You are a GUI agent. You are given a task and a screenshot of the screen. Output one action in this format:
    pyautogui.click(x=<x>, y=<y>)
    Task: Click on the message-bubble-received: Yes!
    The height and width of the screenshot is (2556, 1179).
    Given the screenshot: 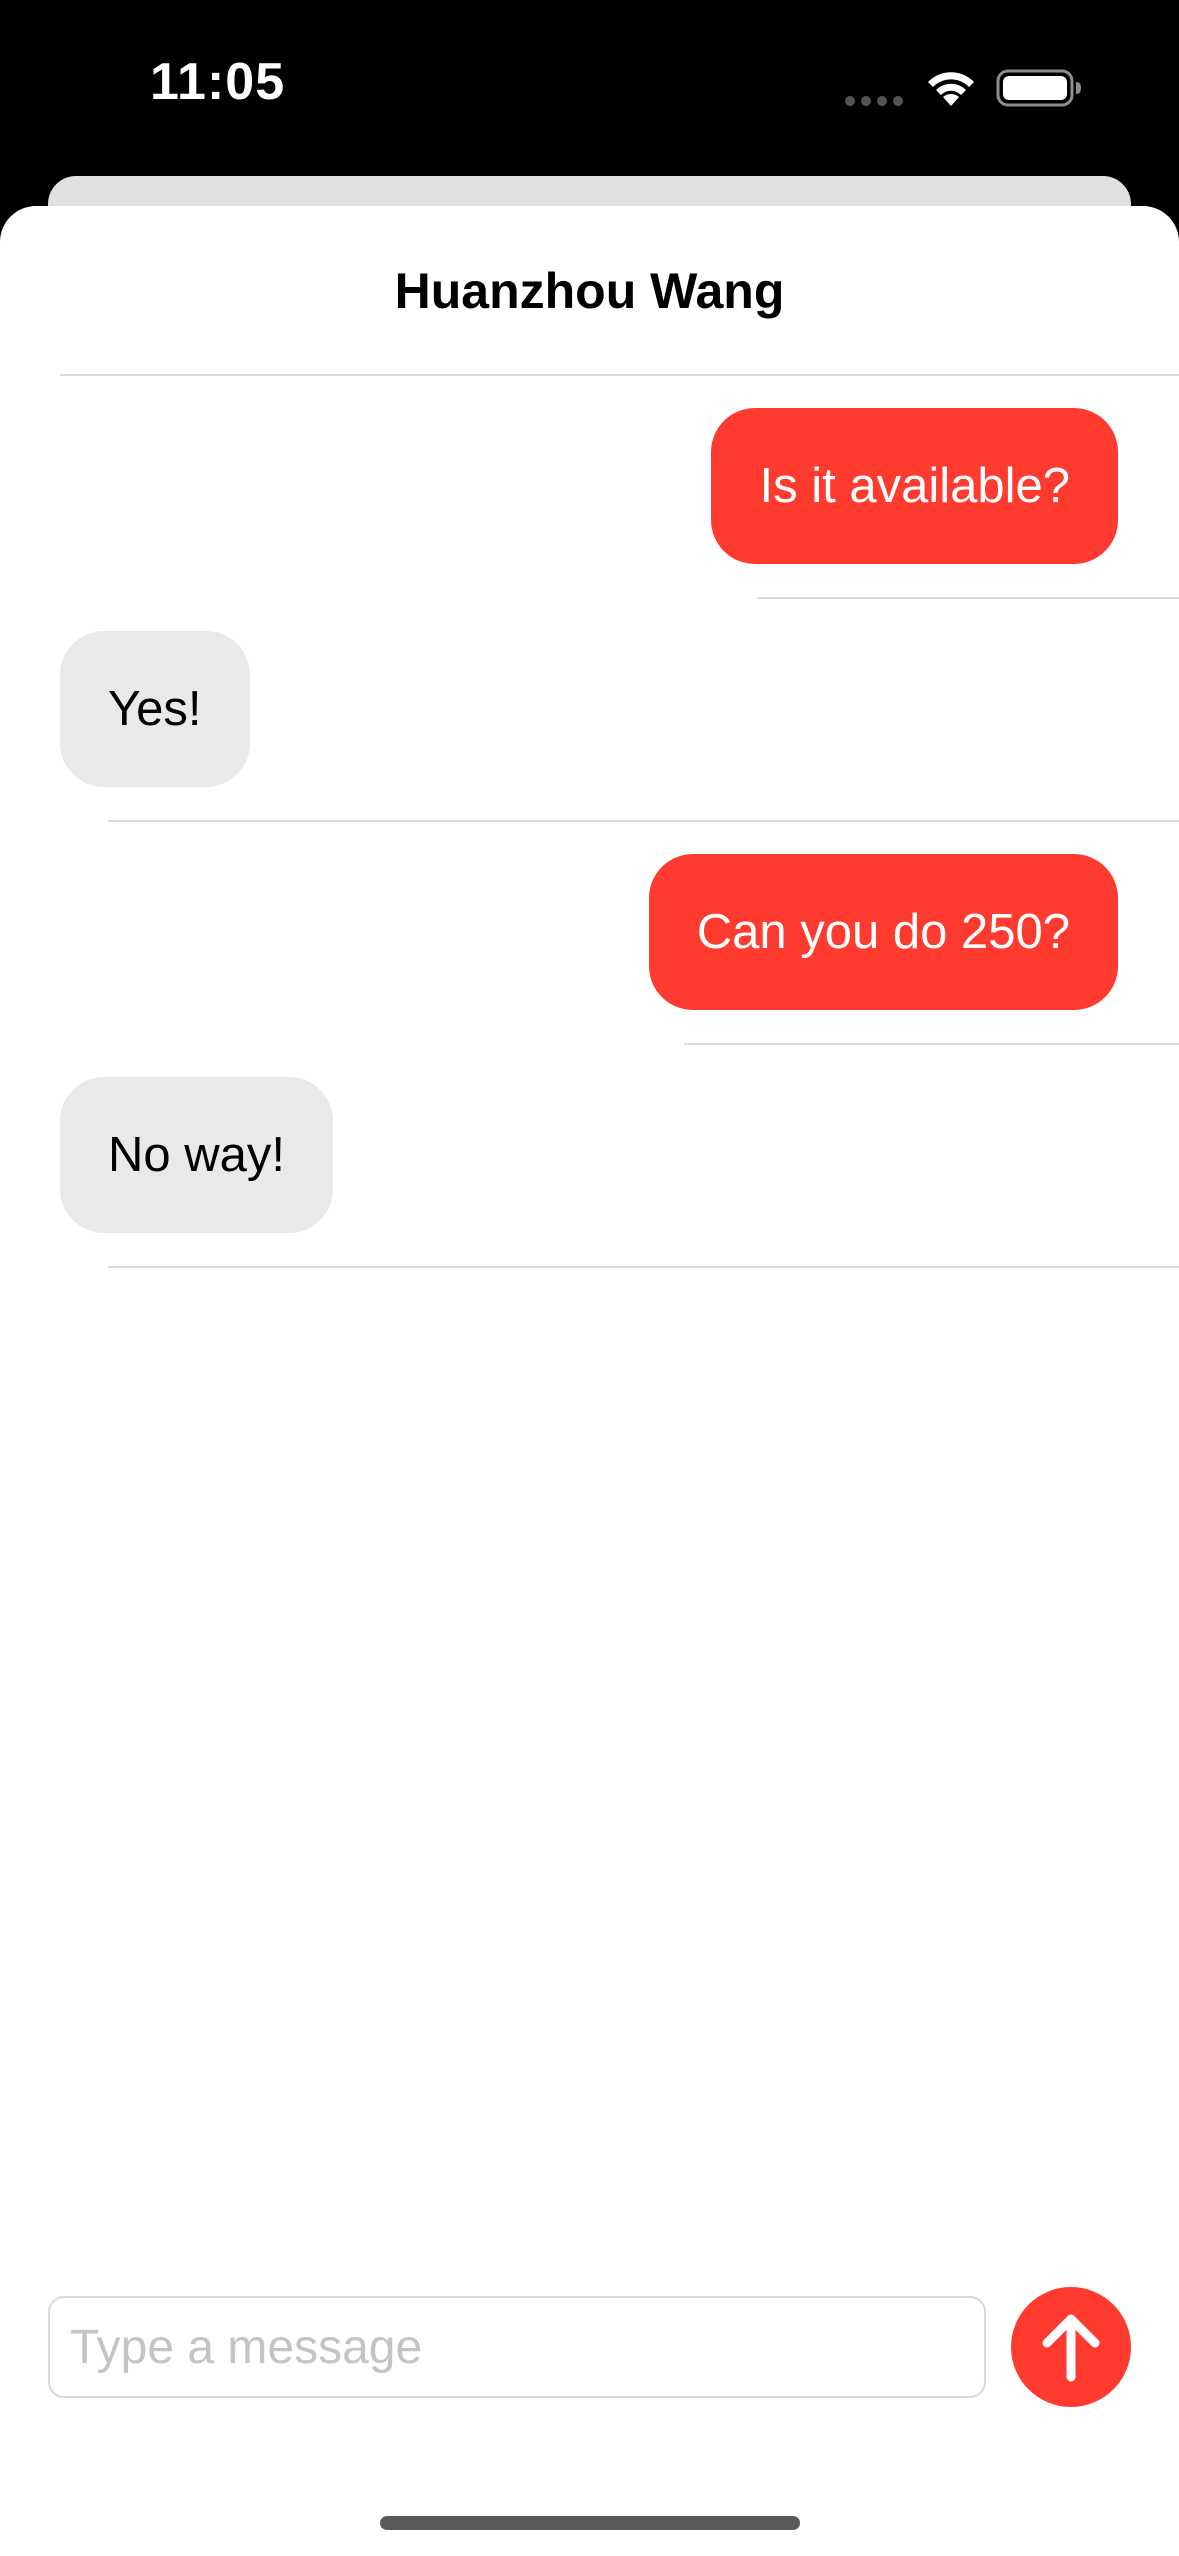 What is the action you would take?
    pyautogui.click(x=155, y=709)
    